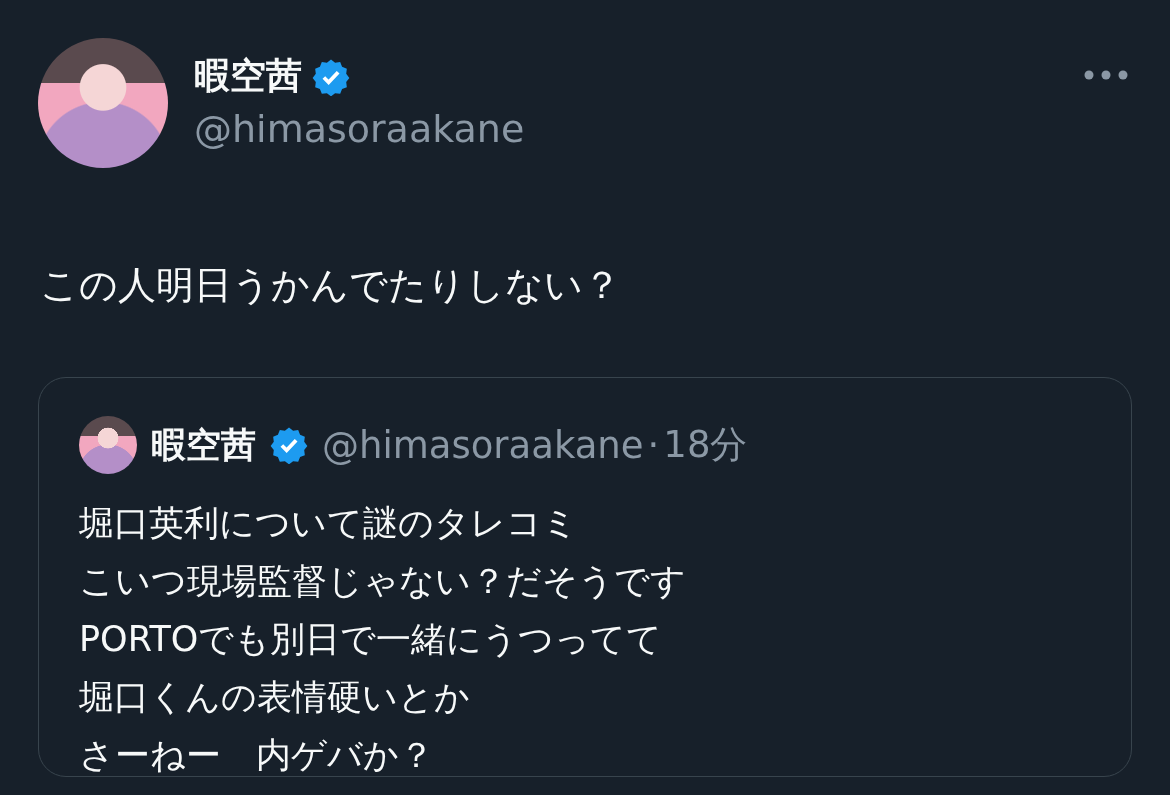 The height and width of the screenshot is (795, 1170). Describe the element at coordinates (108, 445) in the screenshot. I see `avatar` at that location.